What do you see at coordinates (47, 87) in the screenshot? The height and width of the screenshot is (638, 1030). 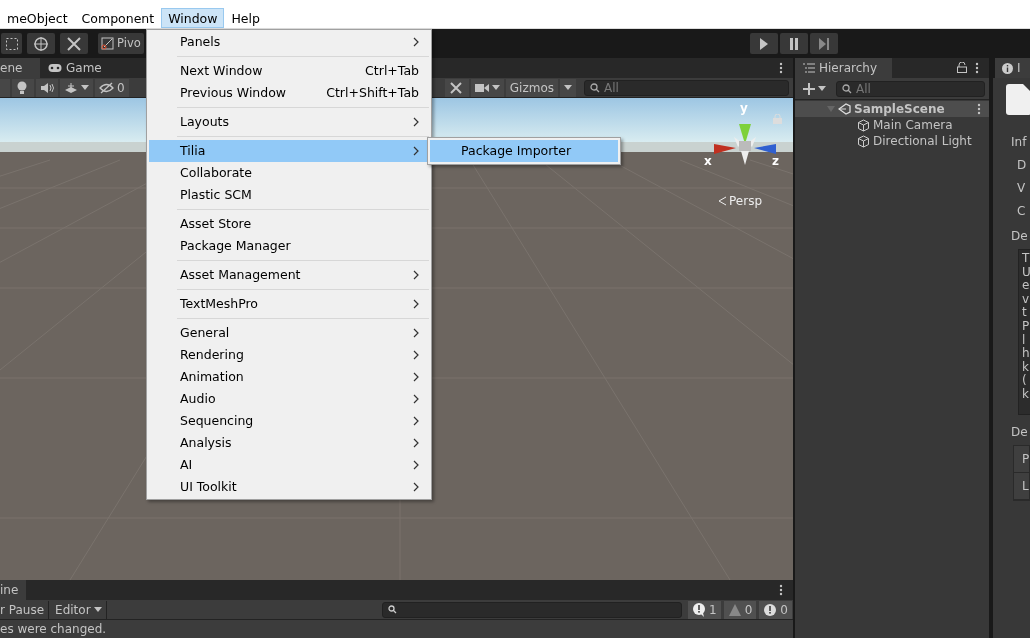 I see `audio-toggle` at bounding box center [47, 87].